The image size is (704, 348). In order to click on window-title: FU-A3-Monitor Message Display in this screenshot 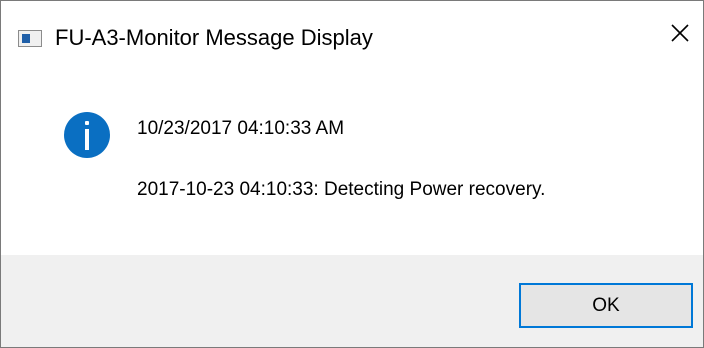, I will do `click(214, 37)`.